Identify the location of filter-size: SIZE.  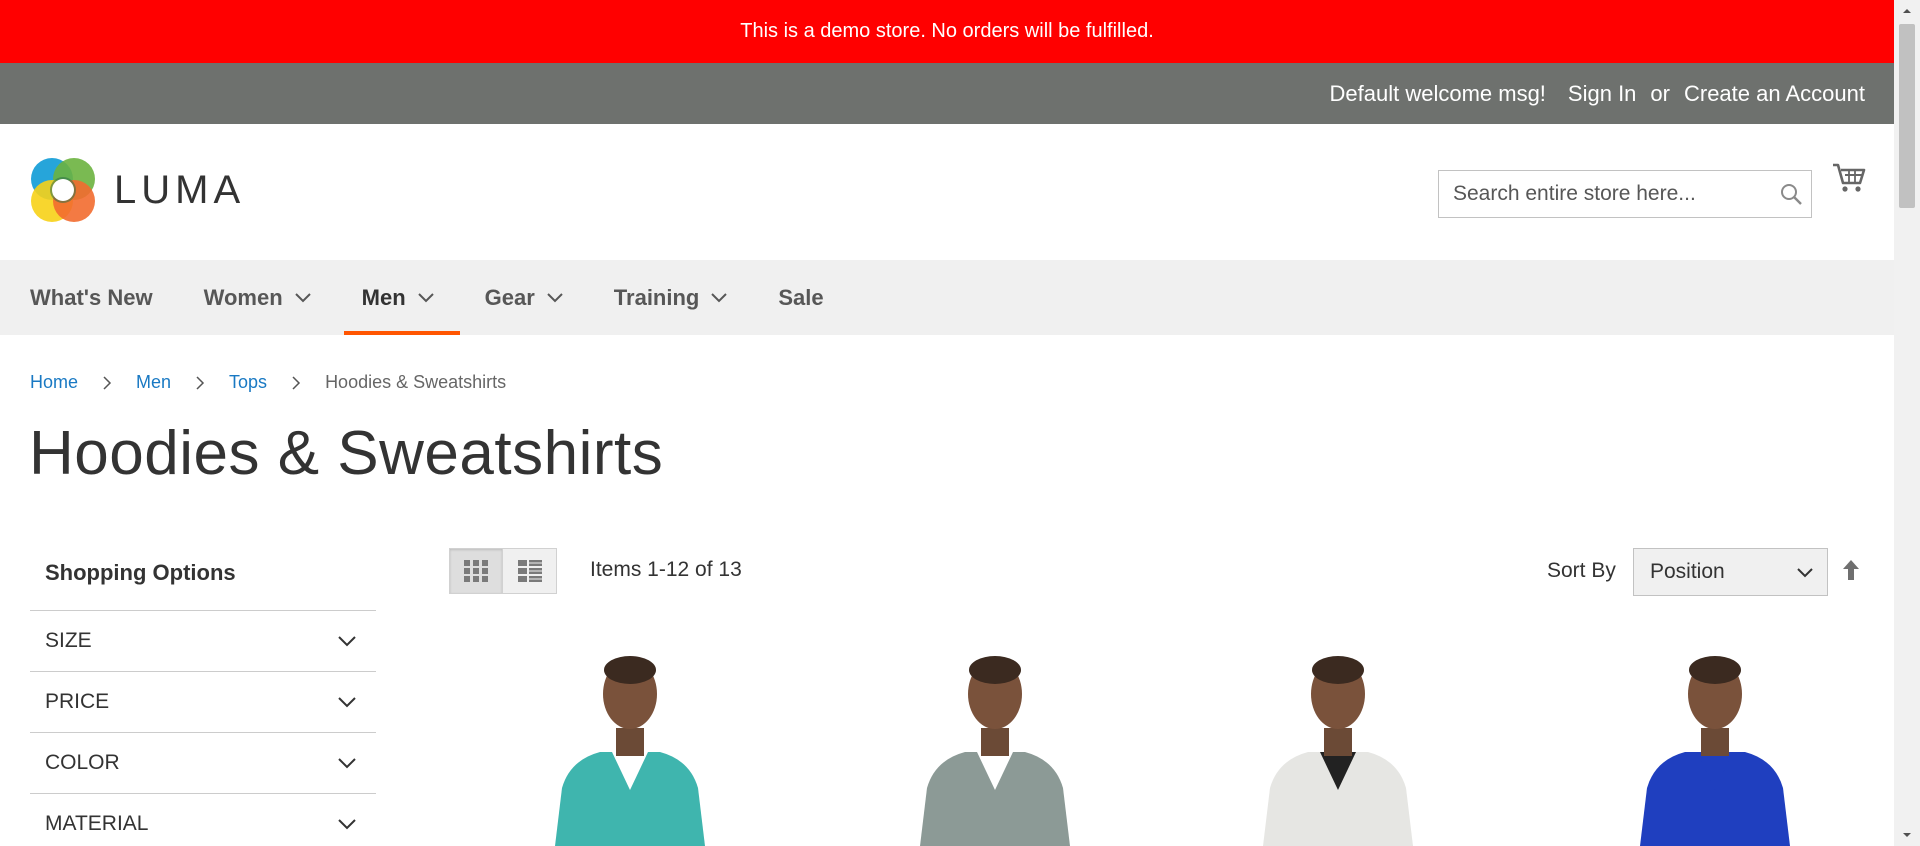
(203, 641).